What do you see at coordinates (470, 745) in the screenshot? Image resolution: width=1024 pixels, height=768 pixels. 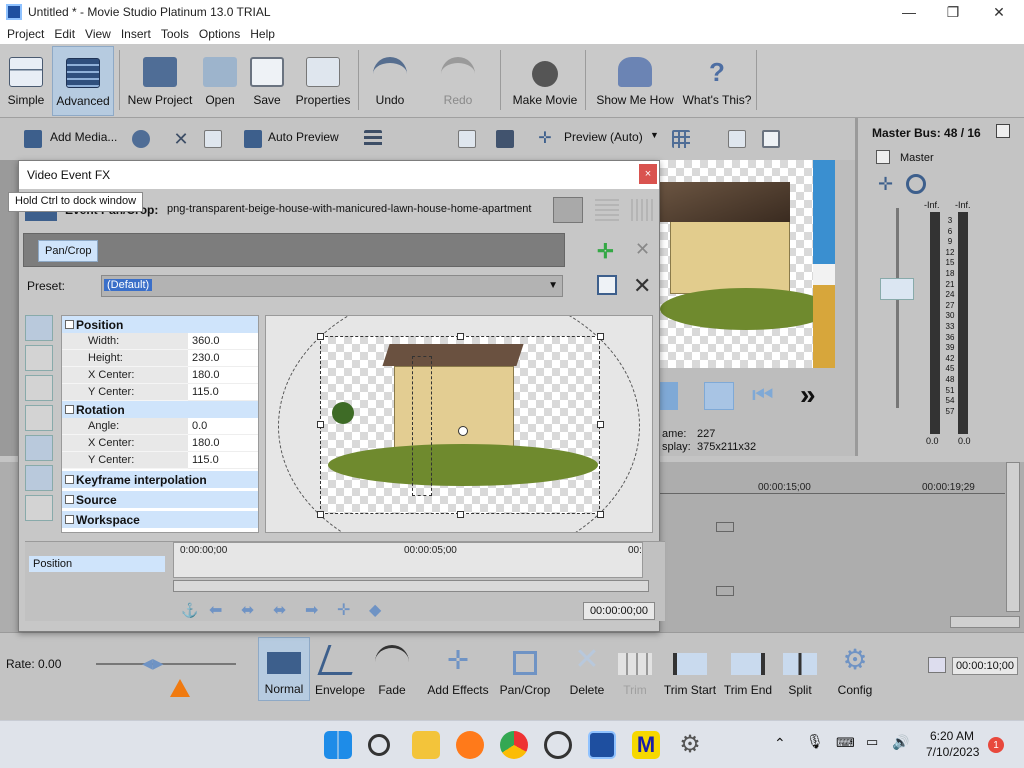 I see `firefox-icon` at bounding box center [470, 745].